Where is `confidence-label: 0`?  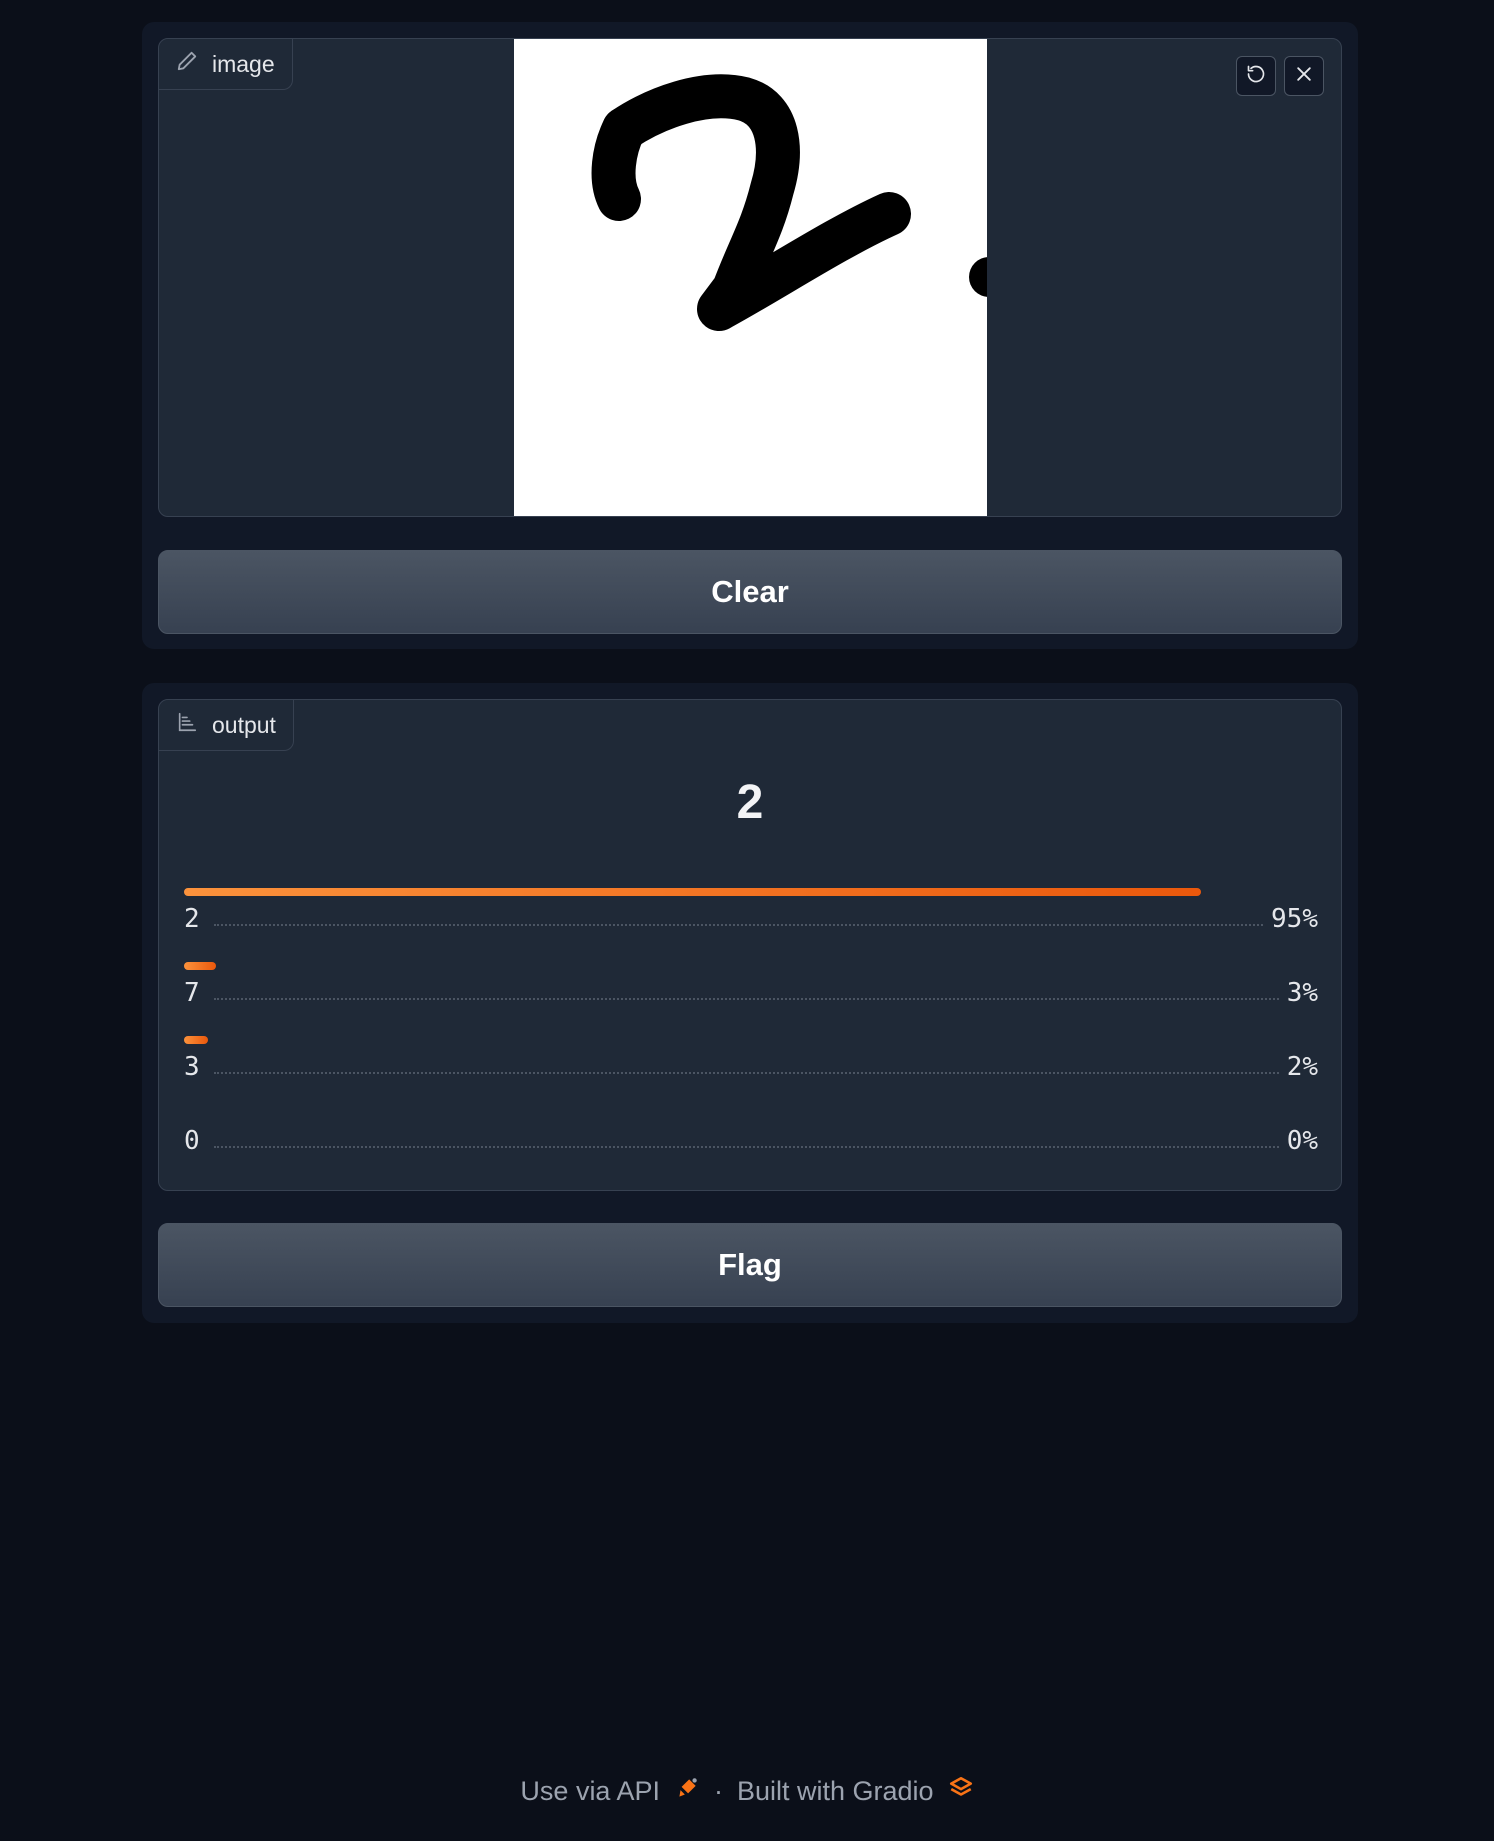
confidence-label: 0 is located at coordinates (192, 1141).